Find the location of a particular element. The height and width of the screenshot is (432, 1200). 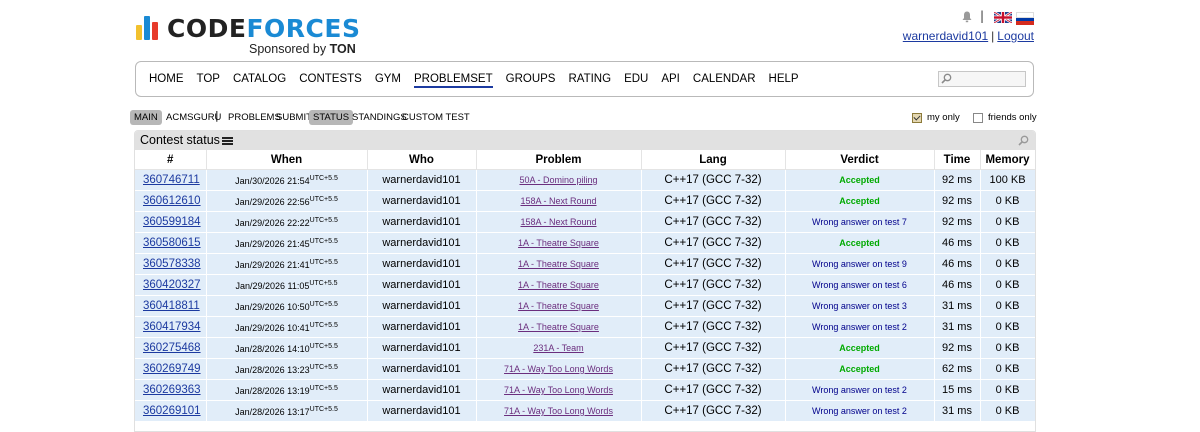

submenu-main: MAIN is located at coordinates (146, 117).